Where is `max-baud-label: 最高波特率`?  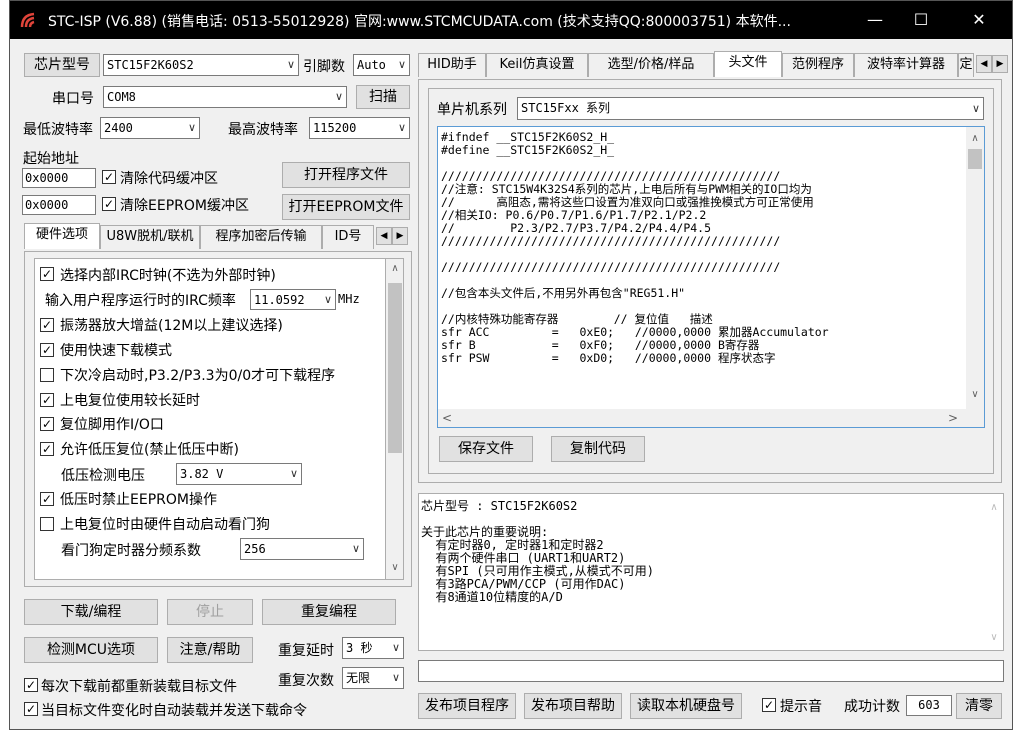 max-baud-label: 最高波特率 is located at coordinates (263, 130).